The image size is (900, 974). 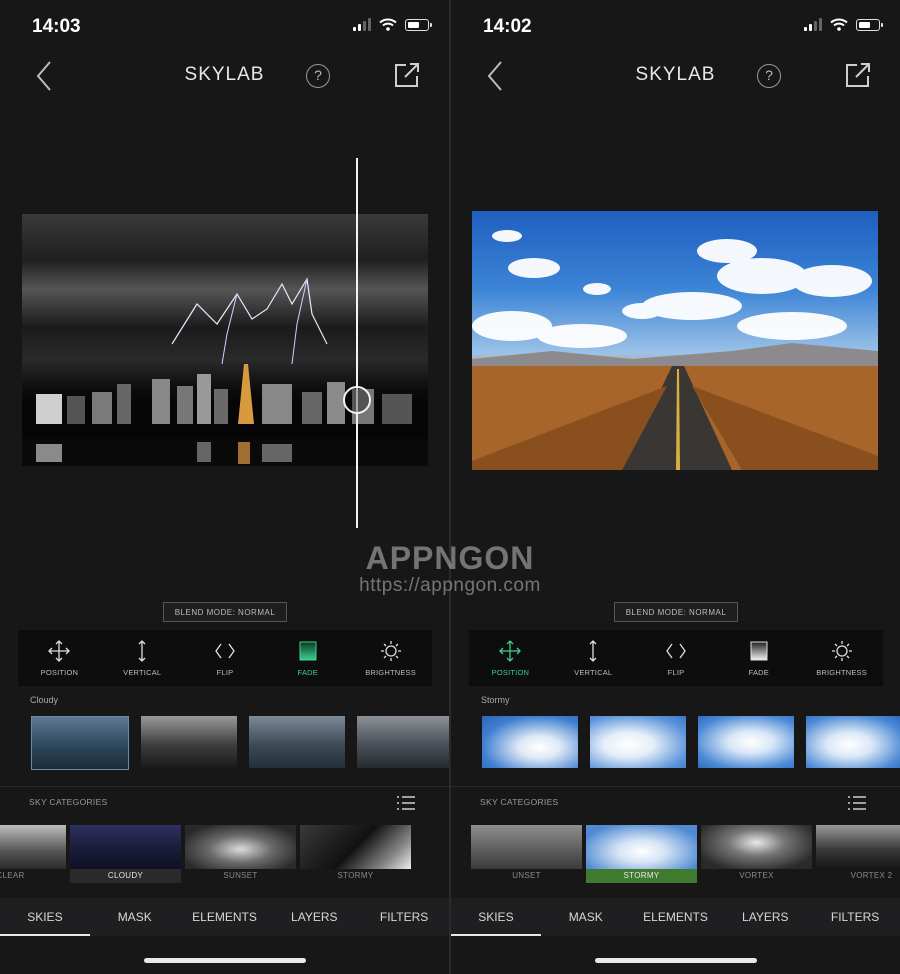 I want to click on watermark: APPNGON https://appngon.com, so click(x=450, y=568).